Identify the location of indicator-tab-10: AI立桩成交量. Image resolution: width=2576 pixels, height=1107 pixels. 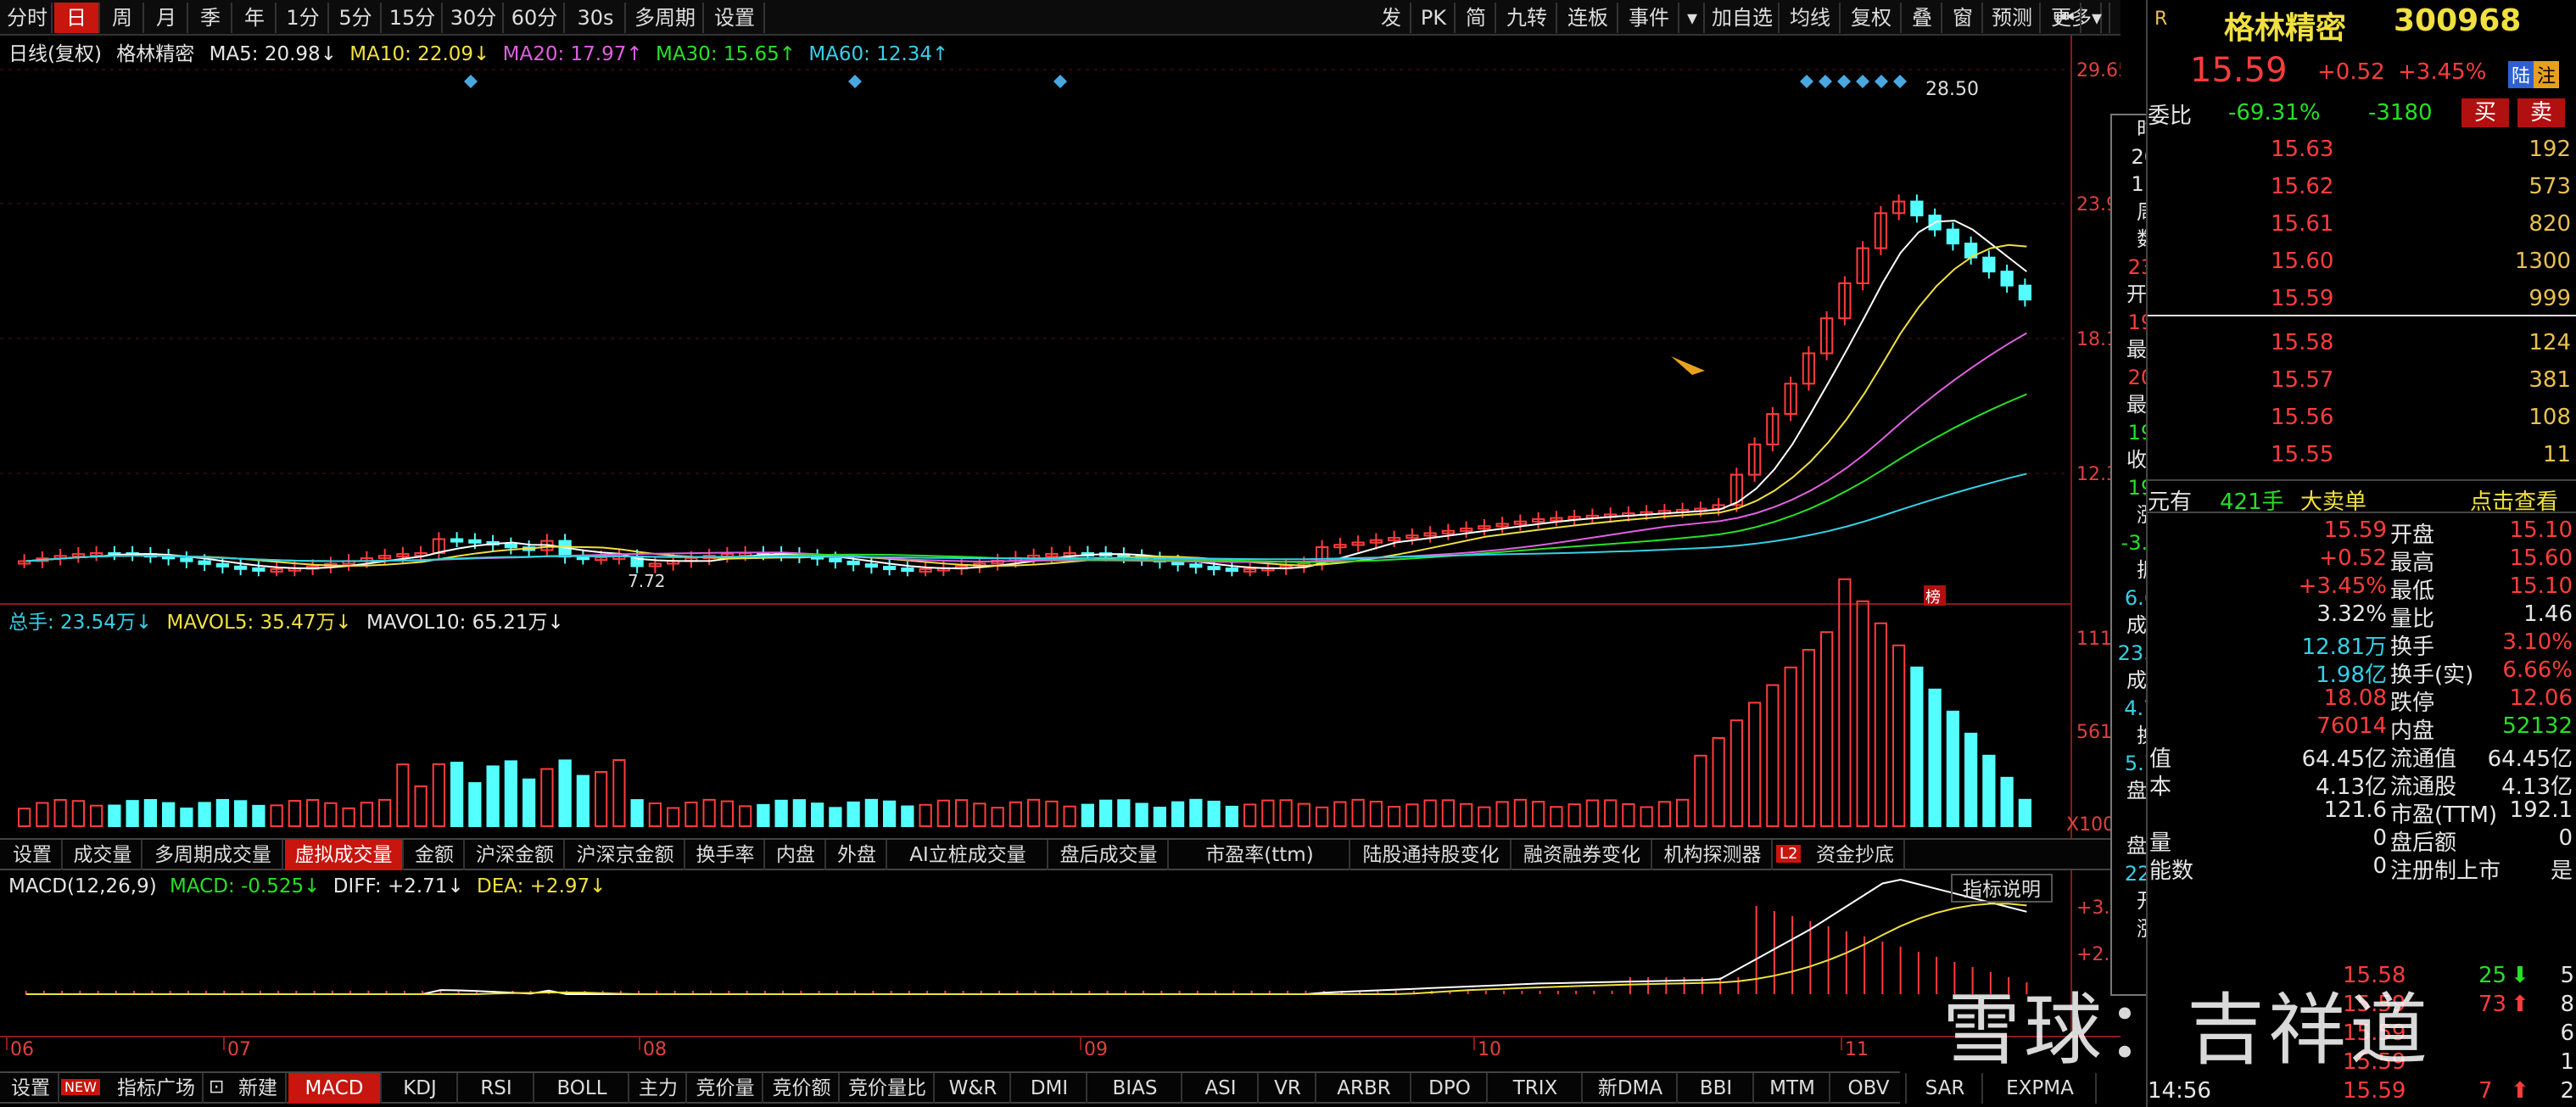
(968, 855).